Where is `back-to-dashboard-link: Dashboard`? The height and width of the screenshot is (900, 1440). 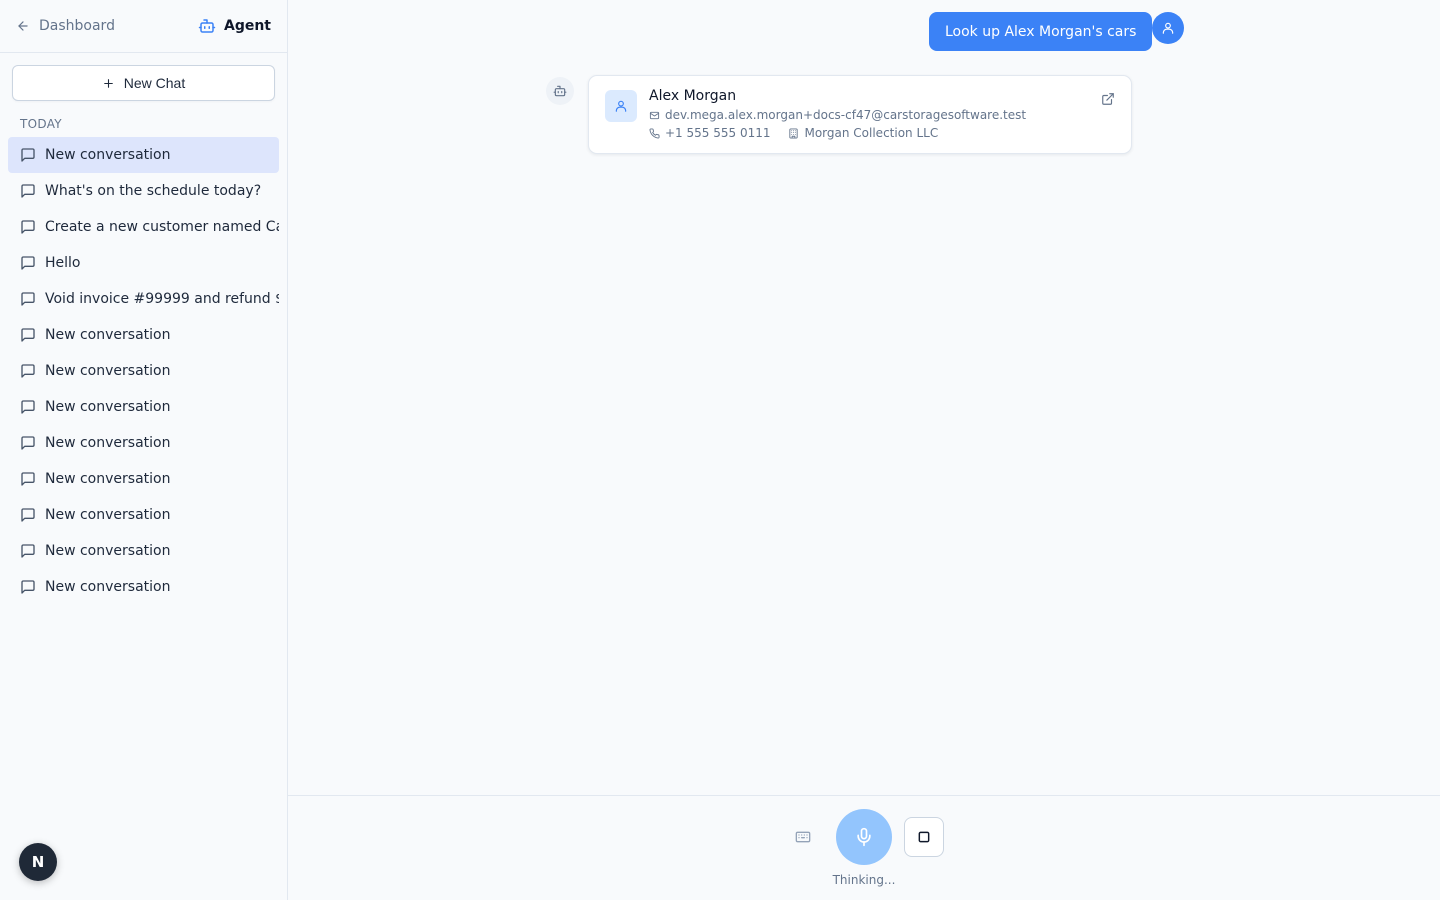 back-to-dashboard-link: Dashboard is located at coordinates (65, 26).